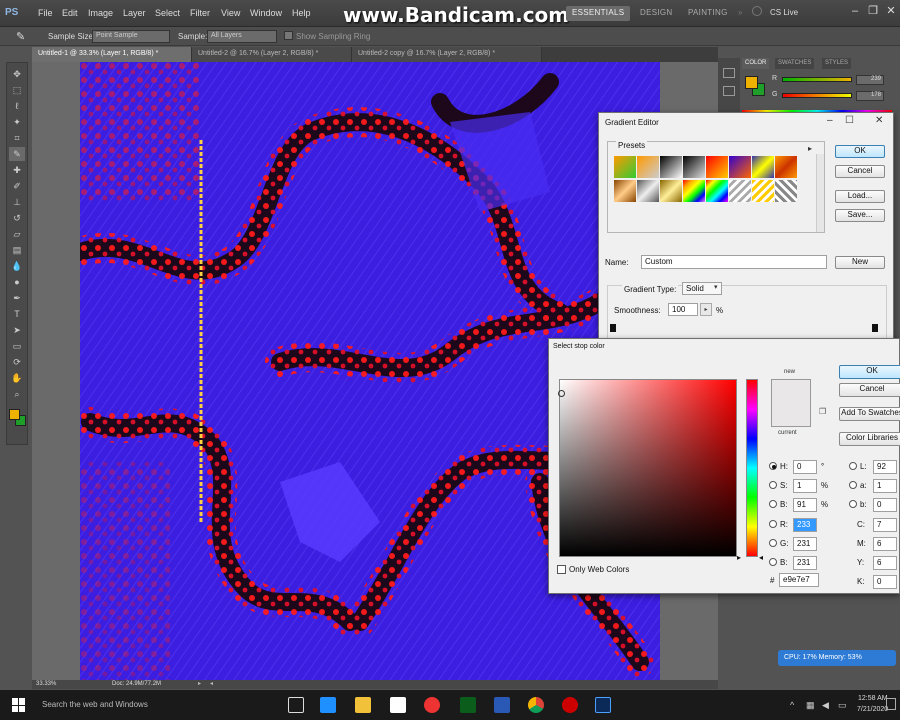 Image resolution: width=900 pixels, height=720 pixels. I want to click on cmyk-value-input: 0, so click(885, 582).